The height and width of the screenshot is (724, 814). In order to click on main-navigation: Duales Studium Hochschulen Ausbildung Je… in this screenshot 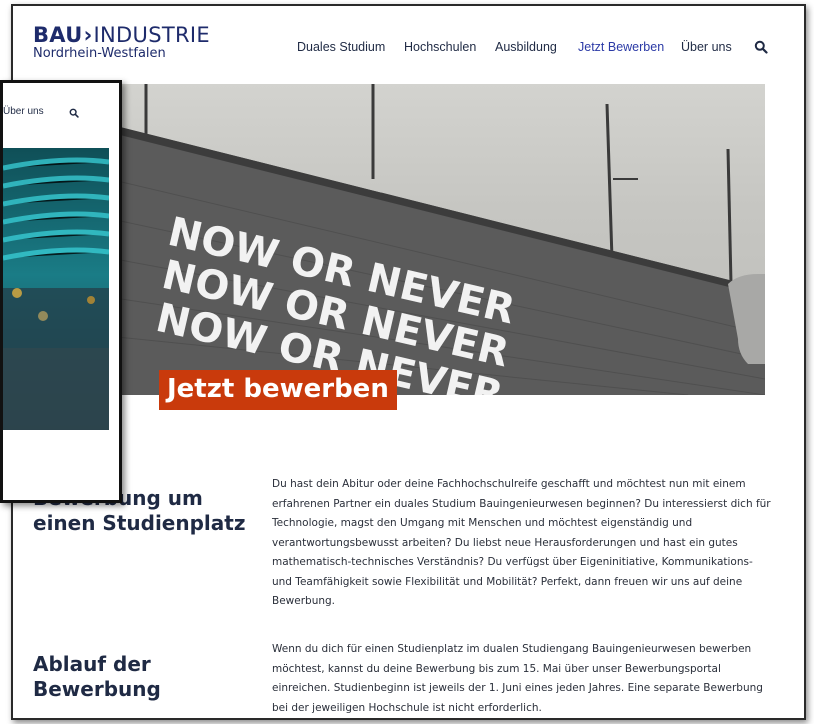, I will do `click(408, 50)`.